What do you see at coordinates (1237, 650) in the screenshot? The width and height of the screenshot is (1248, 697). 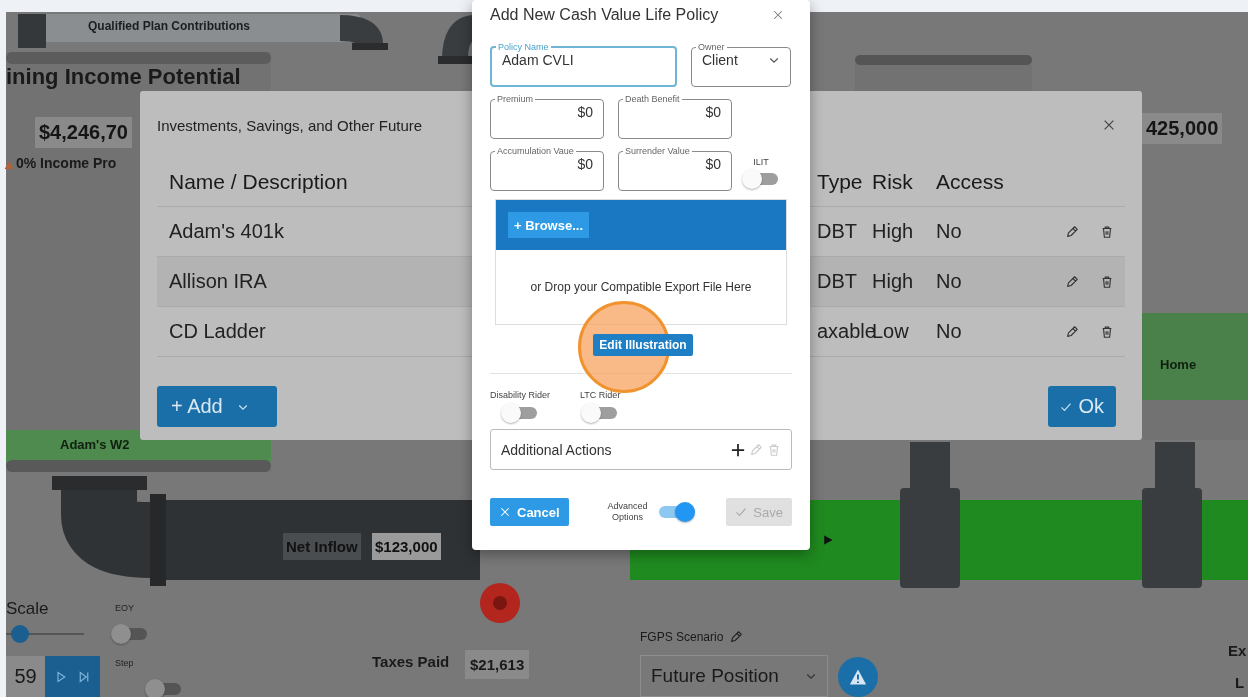 I see `edge-text: Ex` at bounding box center [1237, 650].